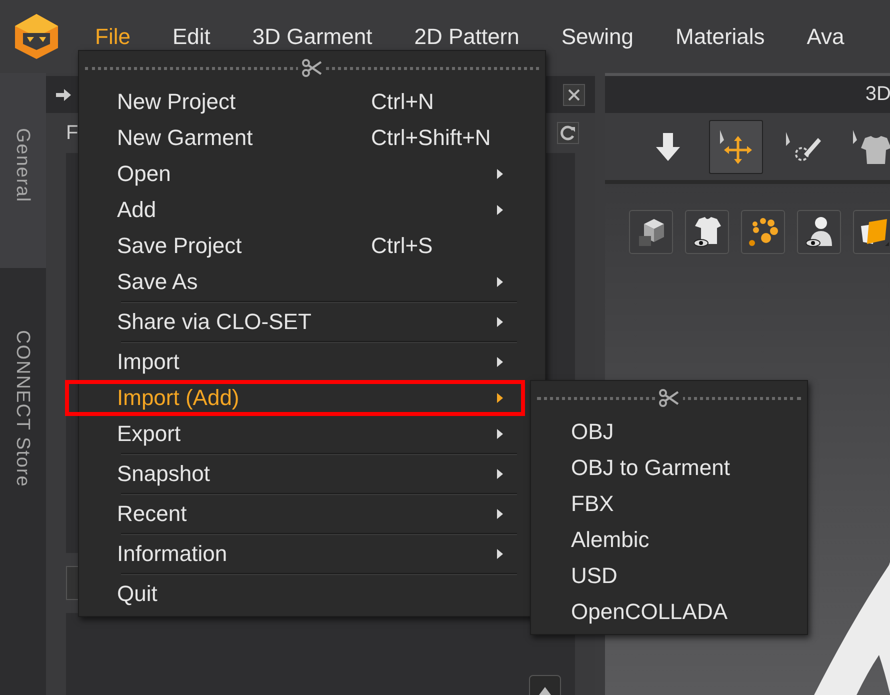 Image resolution: width=890 pixels, height=695 pixels. Describe the element at coordinates (720, 37) in the screenshot. I see `menu-title: Materials` at that location.